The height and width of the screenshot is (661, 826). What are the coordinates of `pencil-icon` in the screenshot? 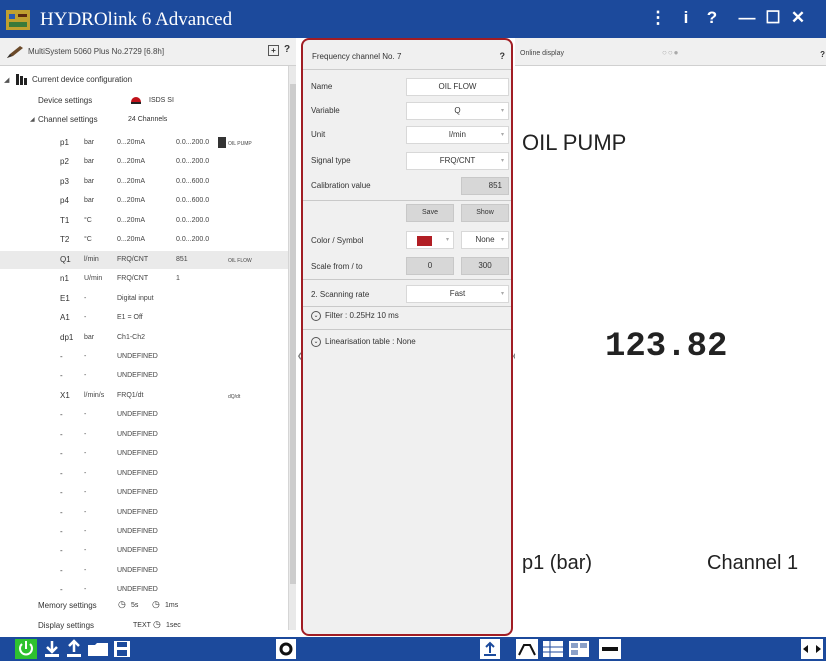 It's located at (15, 52).